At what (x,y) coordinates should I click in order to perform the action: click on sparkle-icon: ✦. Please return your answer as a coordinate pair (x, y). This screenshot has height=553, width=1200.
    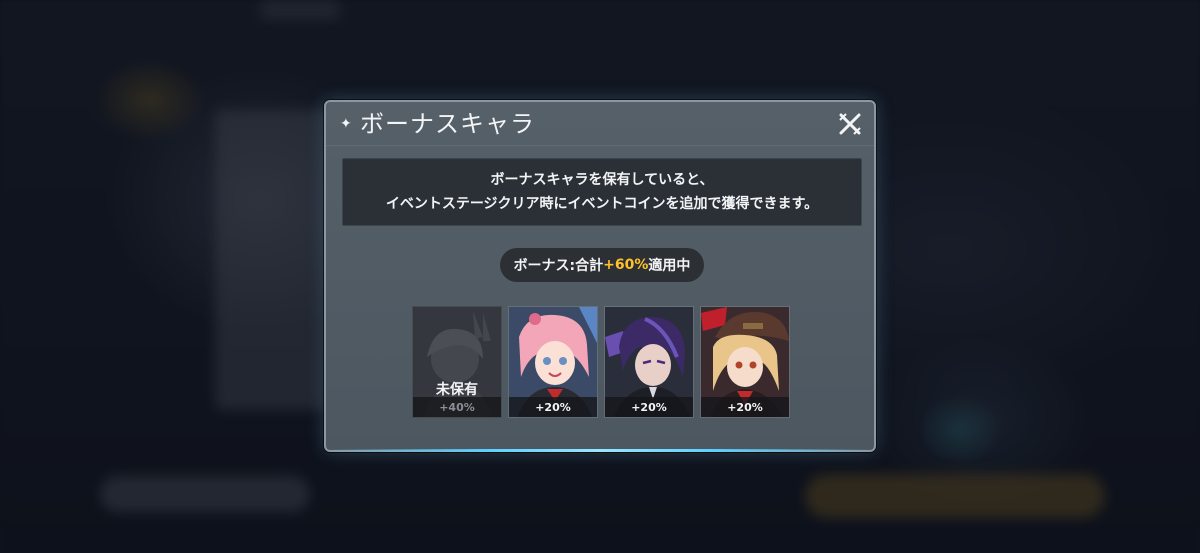
    Looking at the image, I should click on (346, 124).